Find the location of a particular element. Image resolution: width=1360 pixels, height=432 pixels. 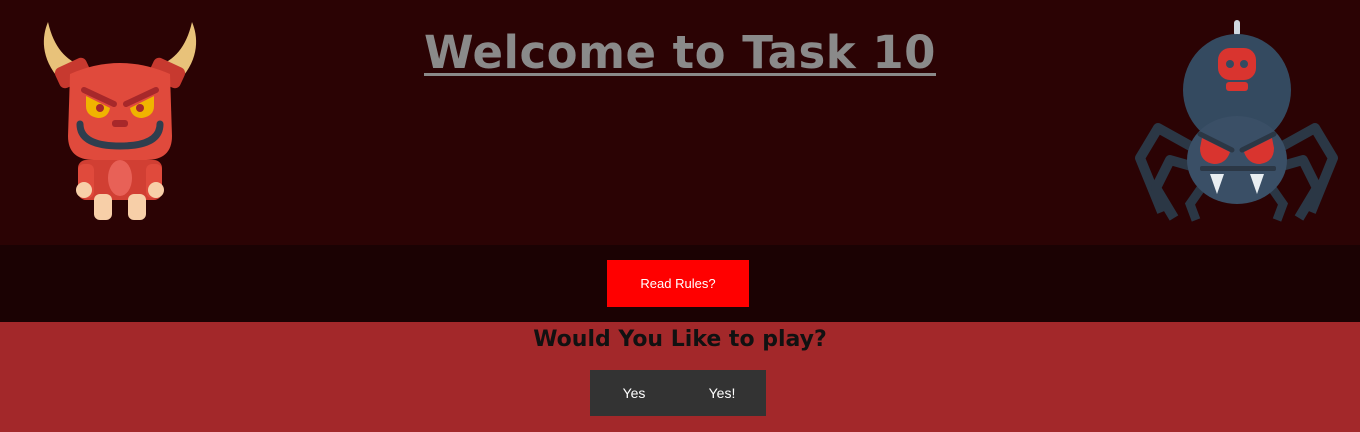

play-question: Would You Like to play? is located at coordinates (680, 339).